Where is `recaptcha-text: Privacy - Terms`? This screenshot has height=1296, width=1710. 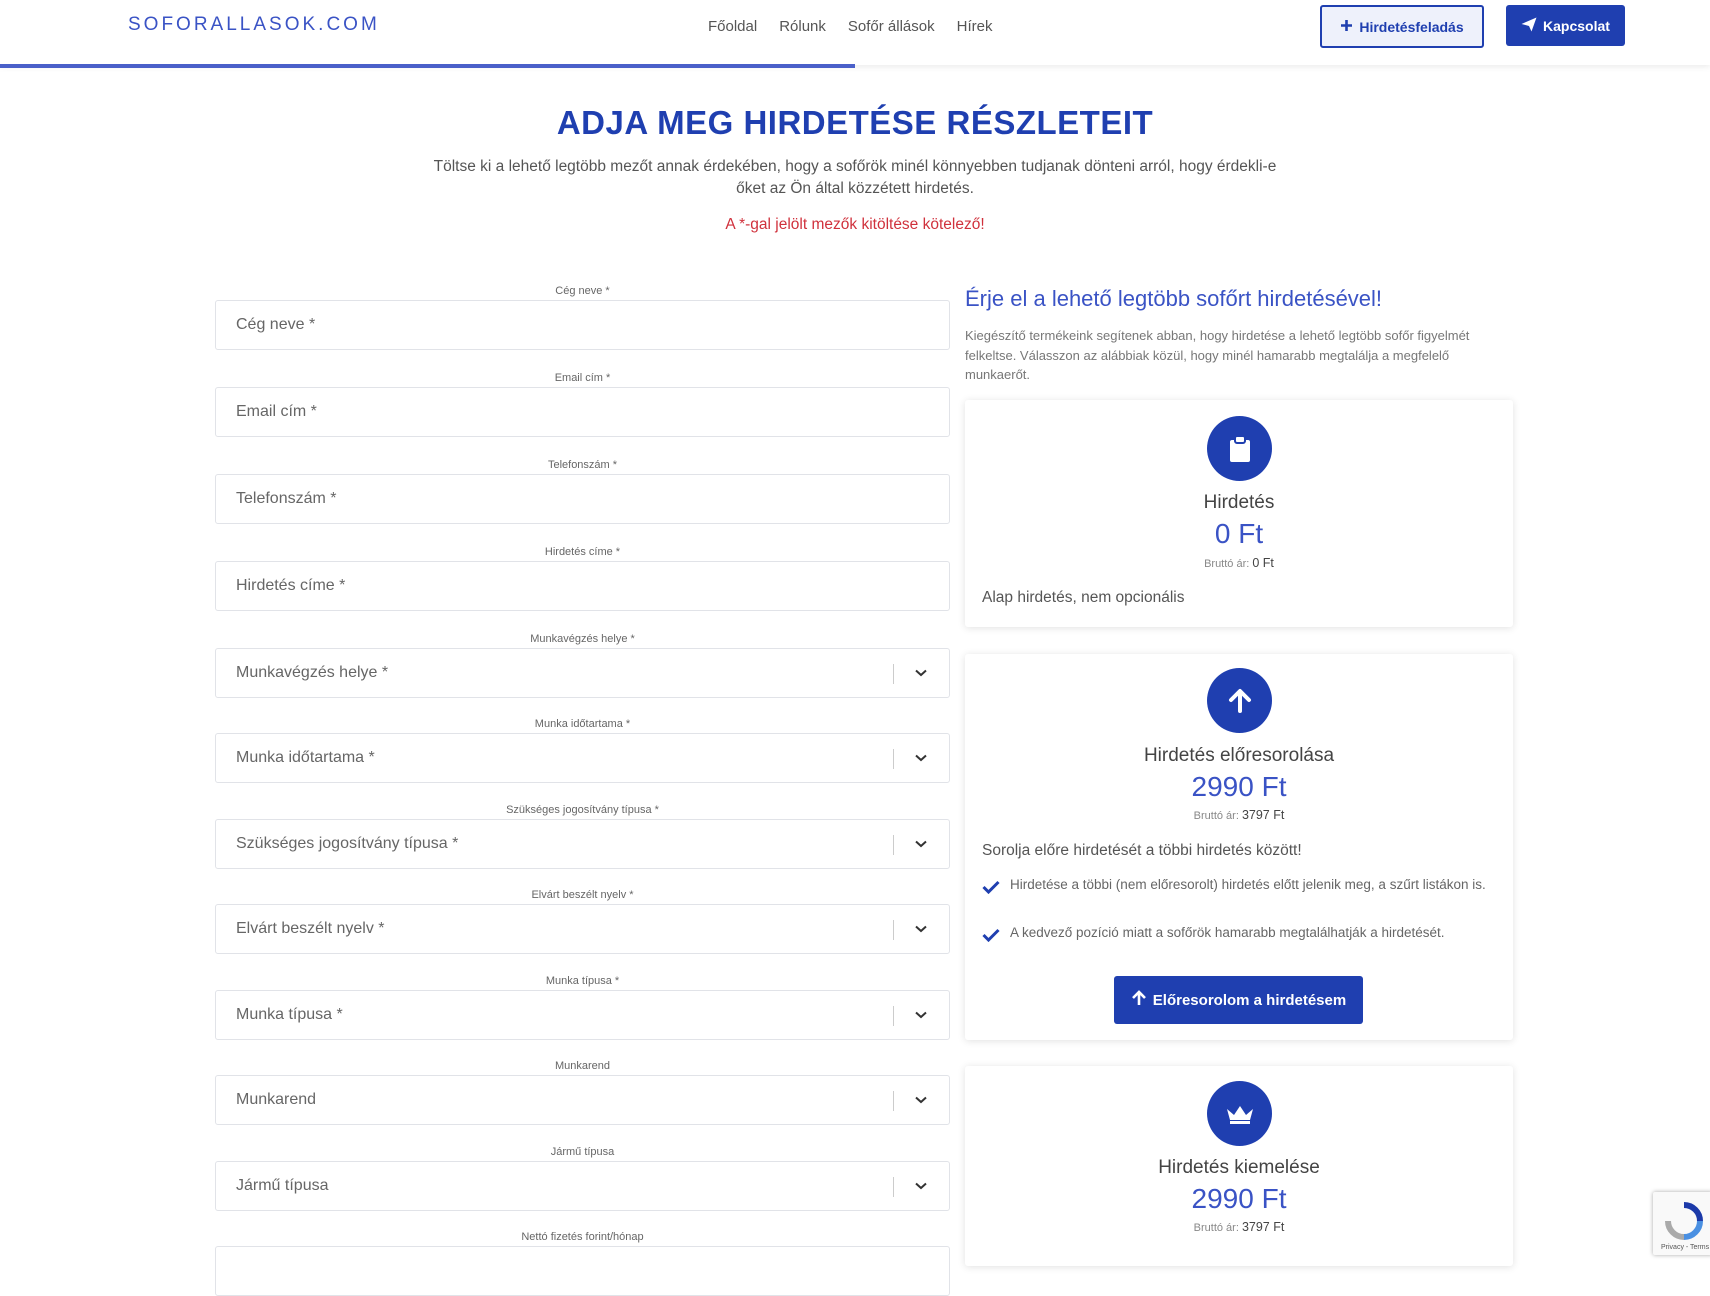 recaptcha-text: Privacy - Terms is located at coordinates (1685, 1247).